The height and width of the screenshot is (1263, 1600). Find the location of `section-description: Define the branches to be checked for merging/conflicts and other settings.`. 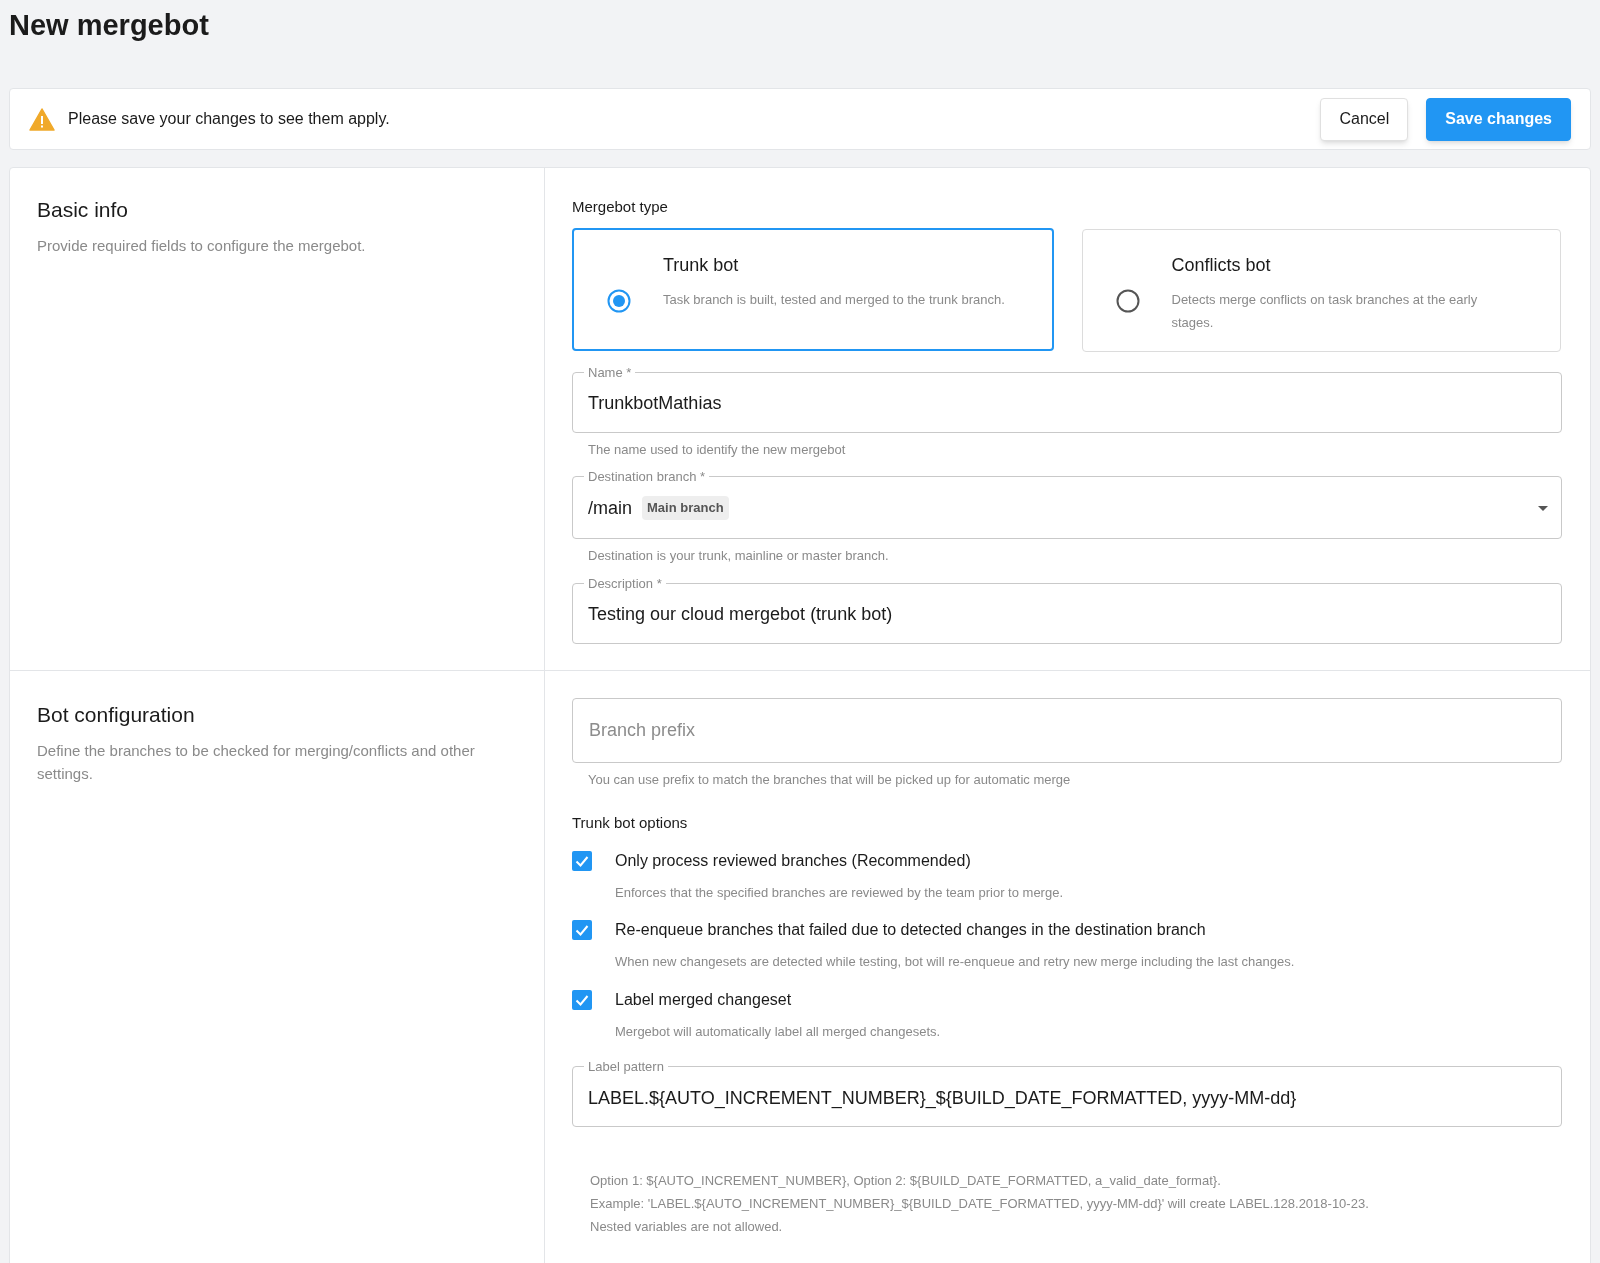

section-description: Define the branches to be checked for merging/conflicts and other settings. is located at coordinates (256, 762).